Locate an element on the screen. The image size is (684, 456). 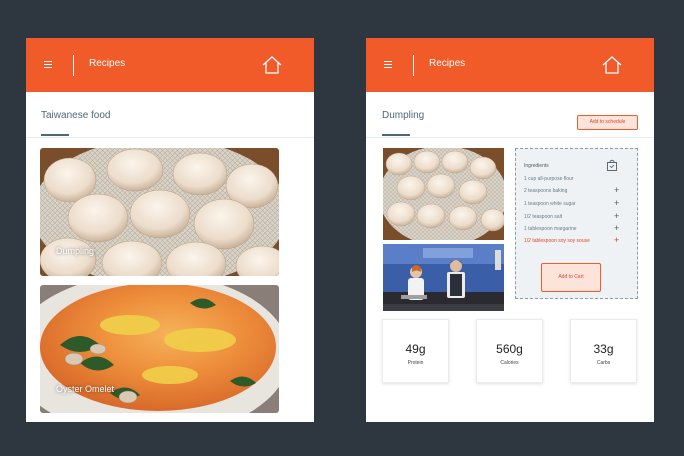
ingredient-item: 1 tablespoon margarine + is located at coordinates (574, 228).